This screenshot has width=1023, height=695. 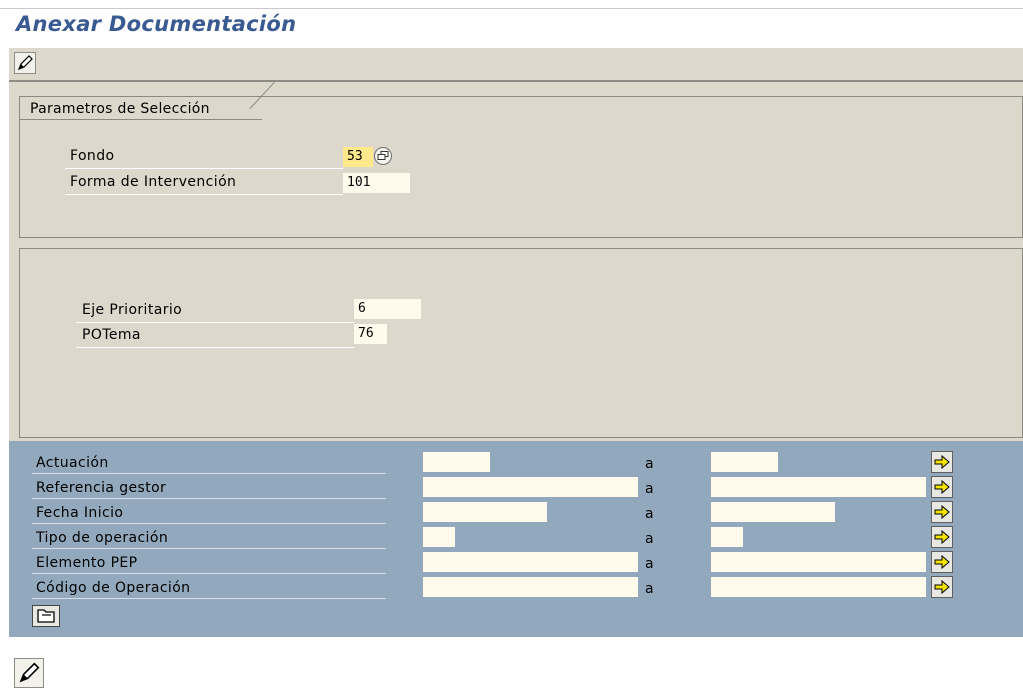 What do you see at coordinates (485, 512) in the screenshot?
I see `fecha-from-input` at bounding box center [485, 512].